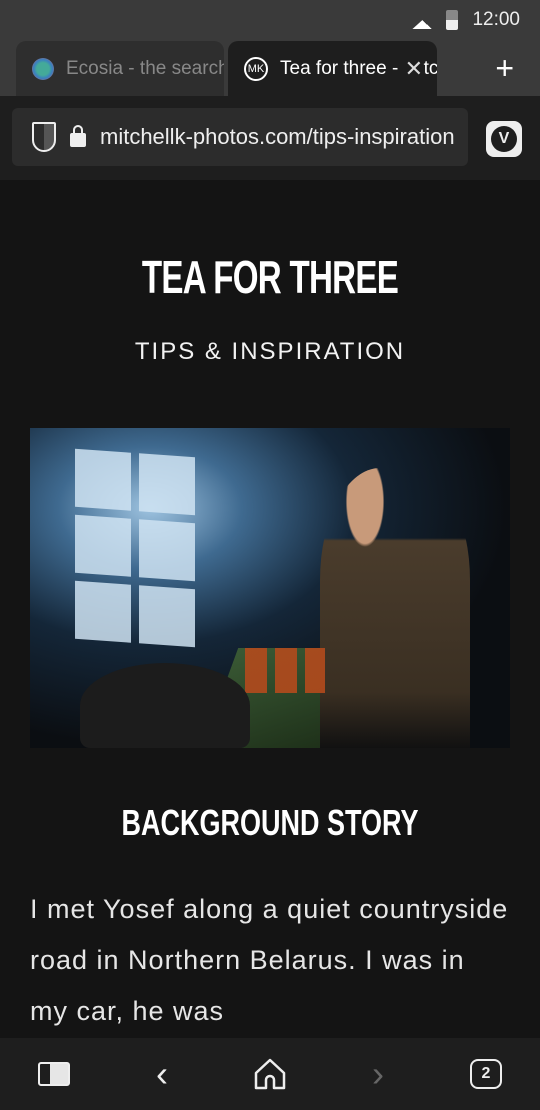 This screenshot has height=1110, width=540. What do you see at coordinates (270, 277) in the screenshot?
I see `page-title: TEA FOR THREE` at bounding box center [270, 277].